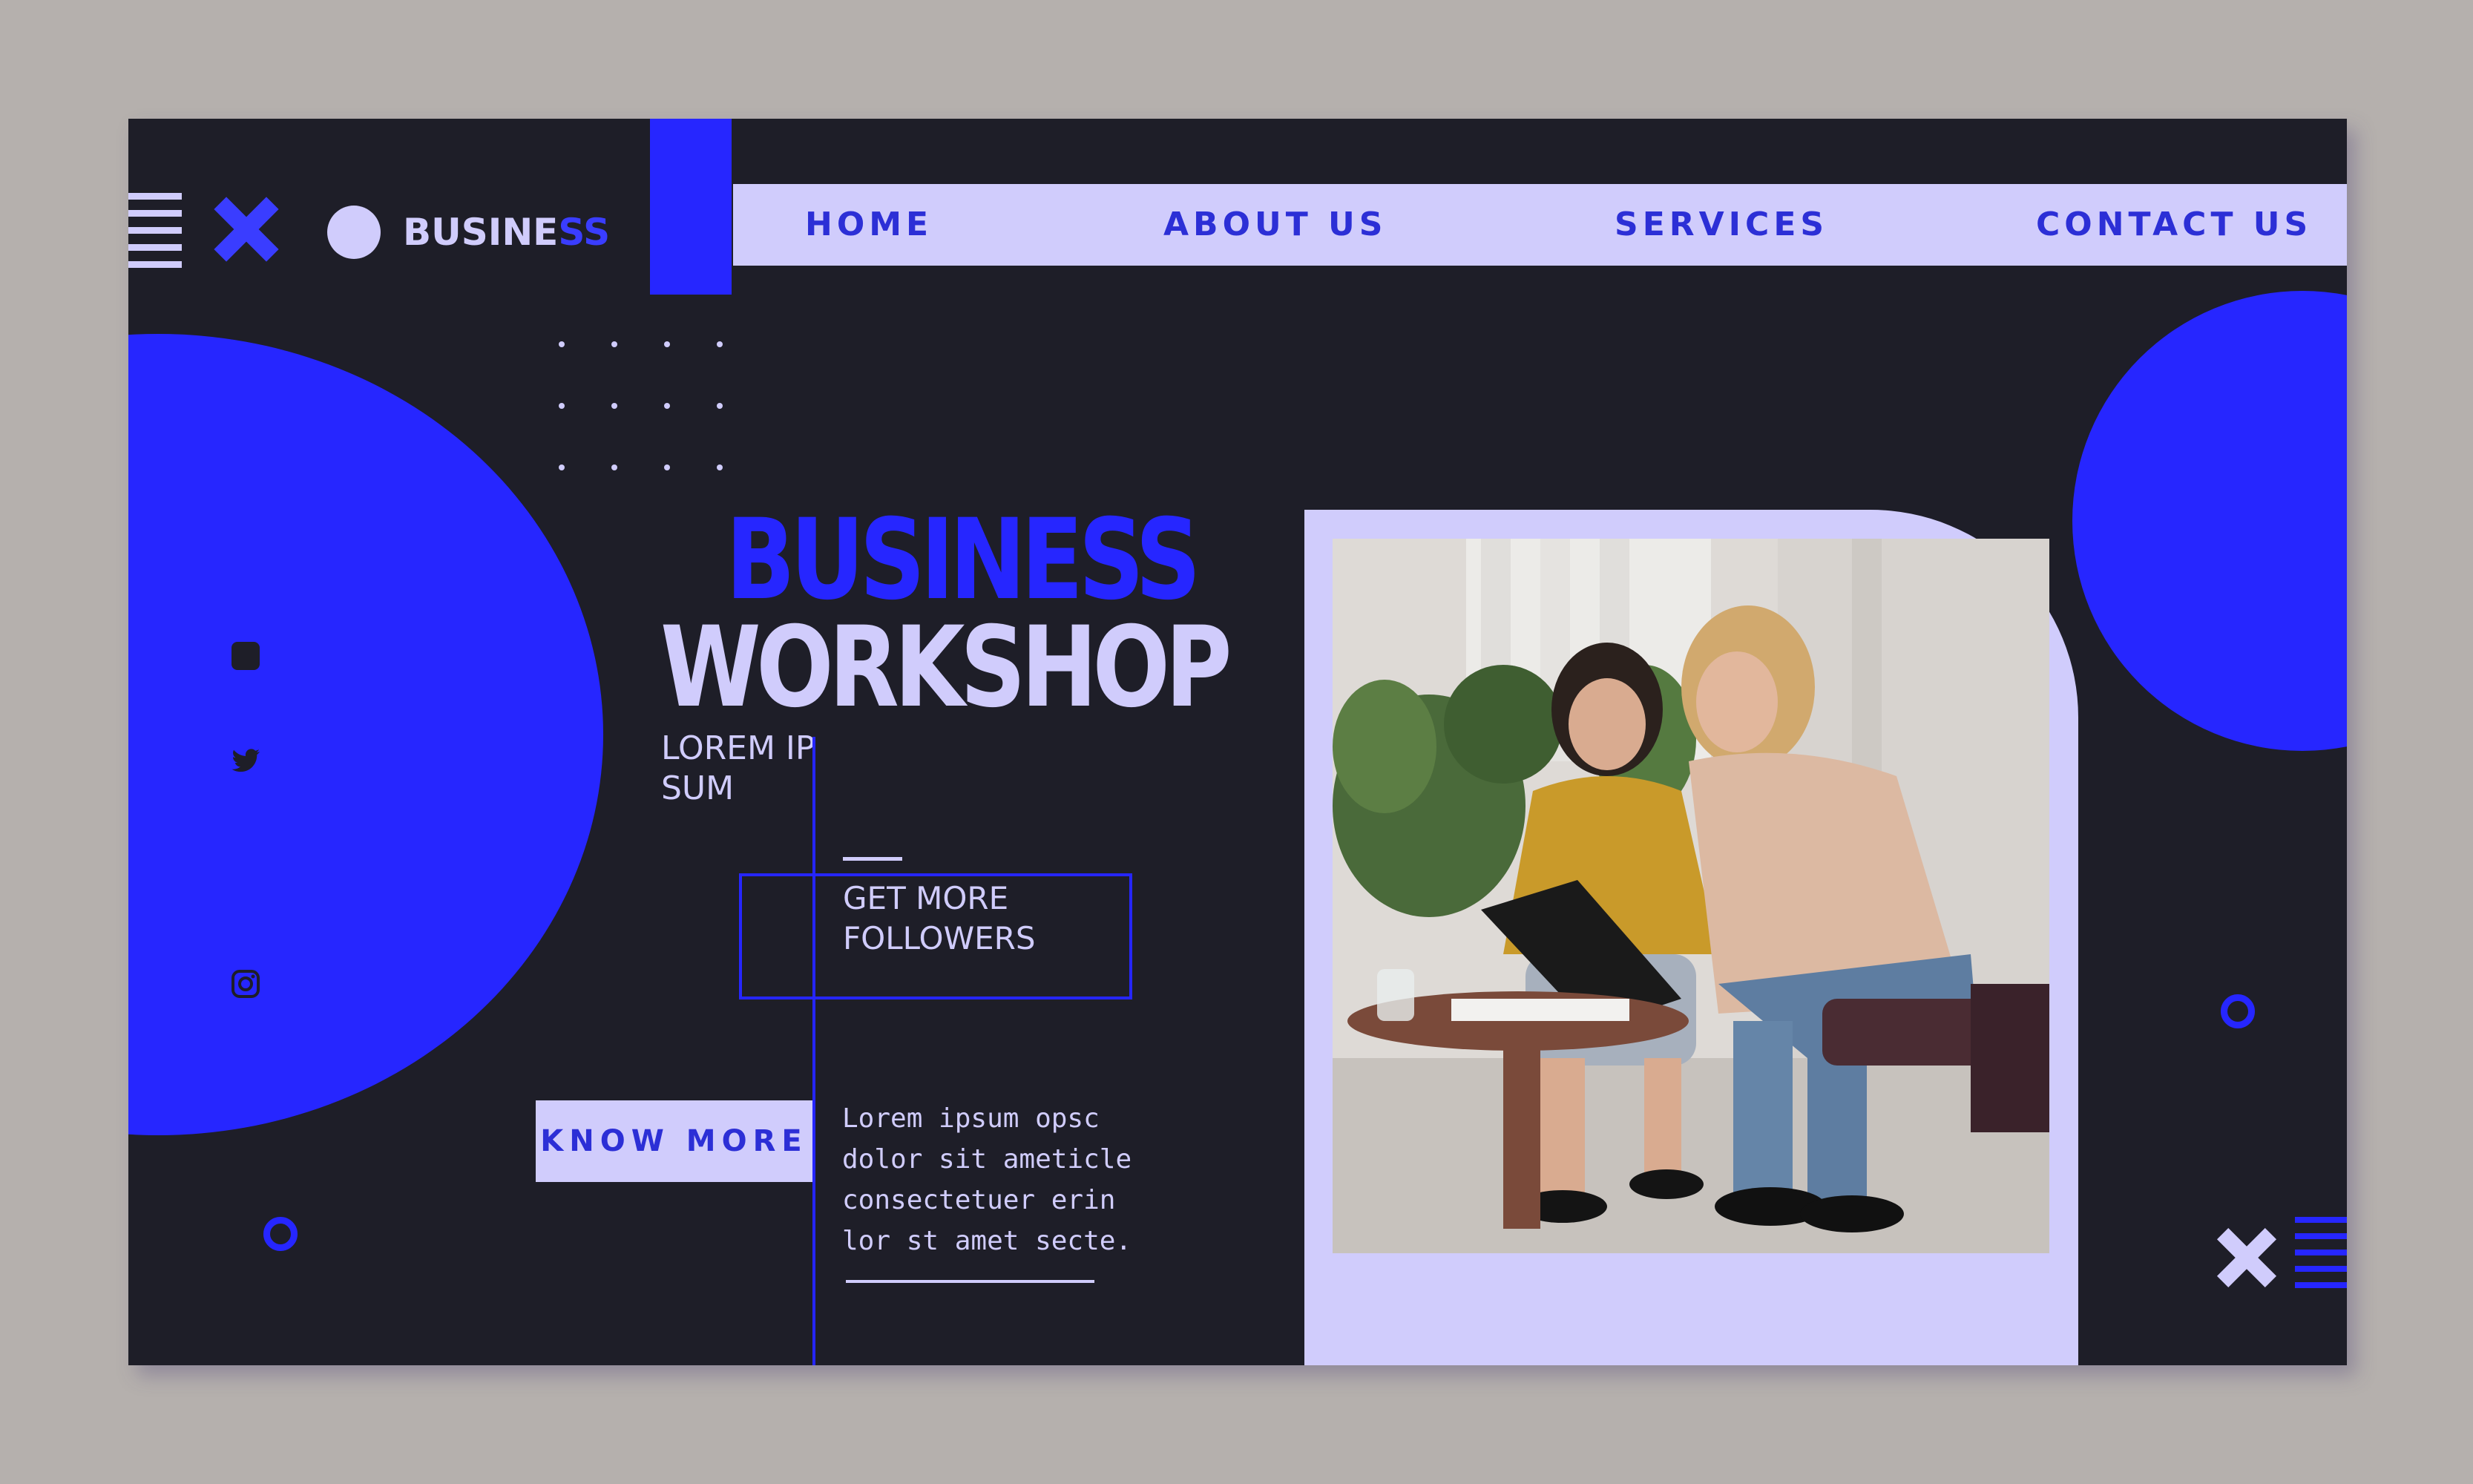 This screenshot has height=1484, width=2473. Describe the element at coordinates (2174, 225) in the screenshot. I see `nav-item-contact-us: CONTACT US` at that location.